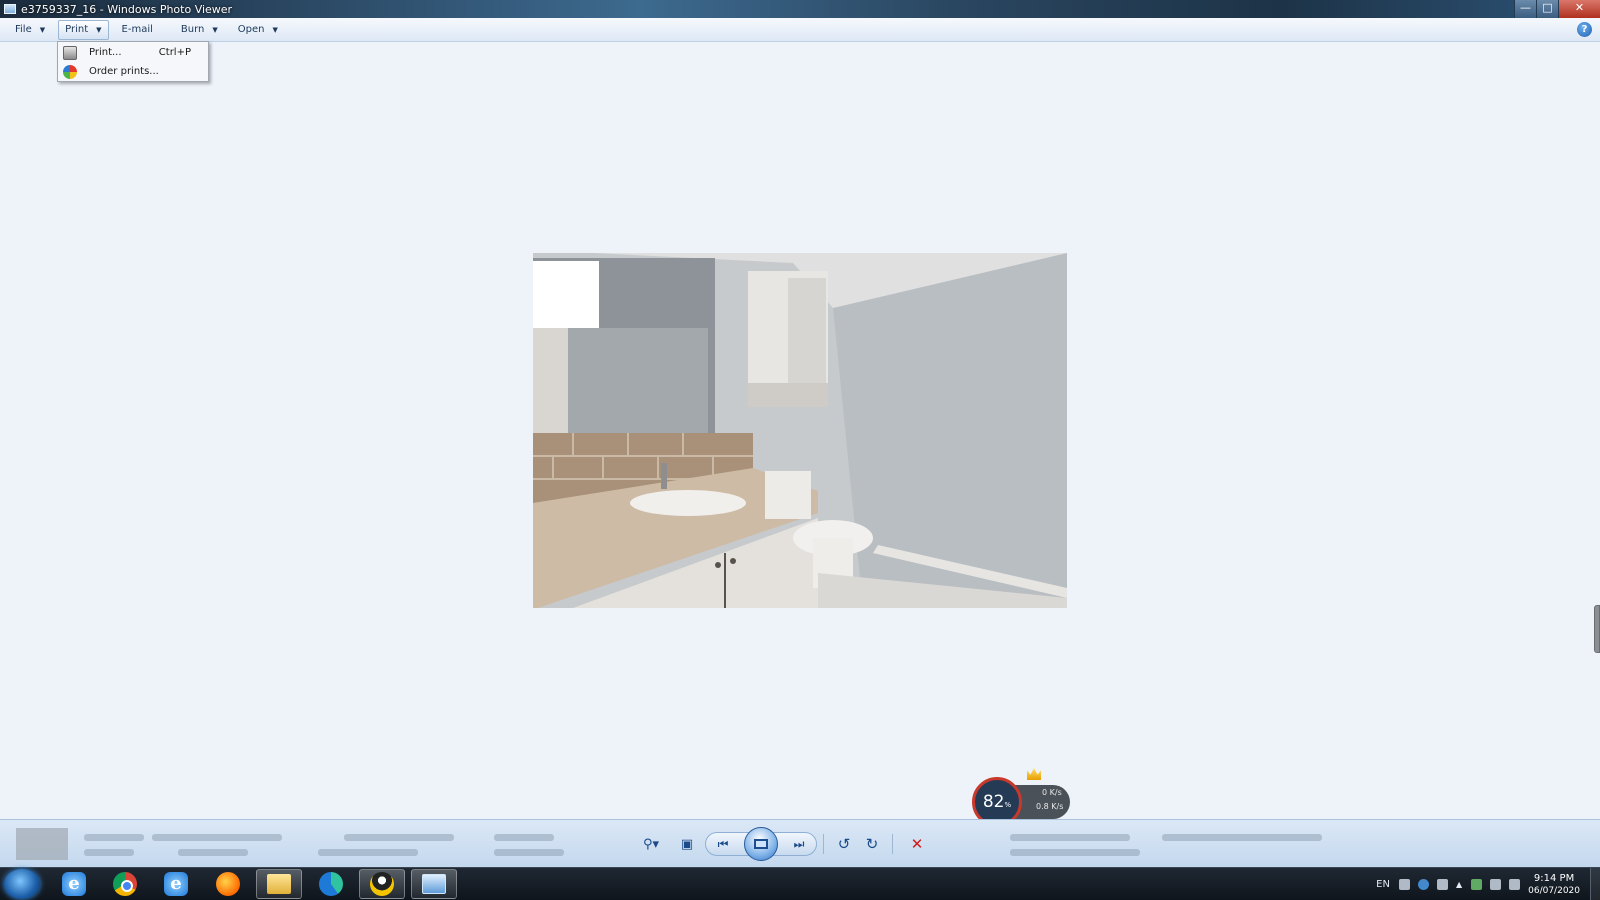 This screenshot has height=900, width=1600. I want to click on rotate-clockwise-button: ↻, so click(872, 844).